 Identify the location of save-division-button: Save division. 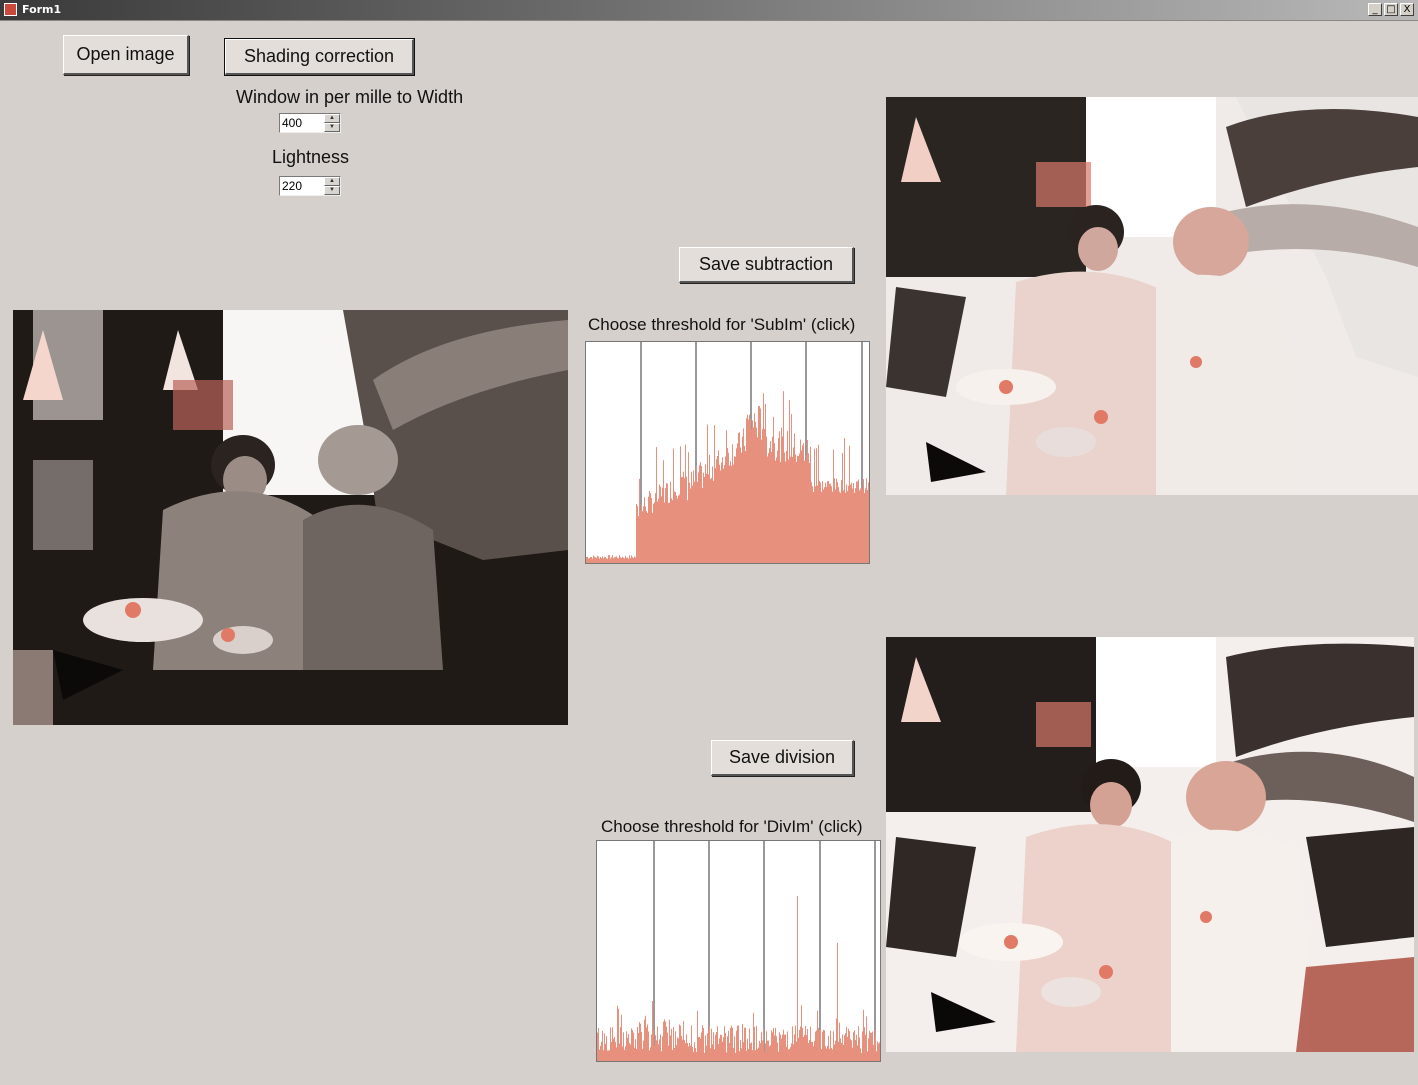
(782, 758).